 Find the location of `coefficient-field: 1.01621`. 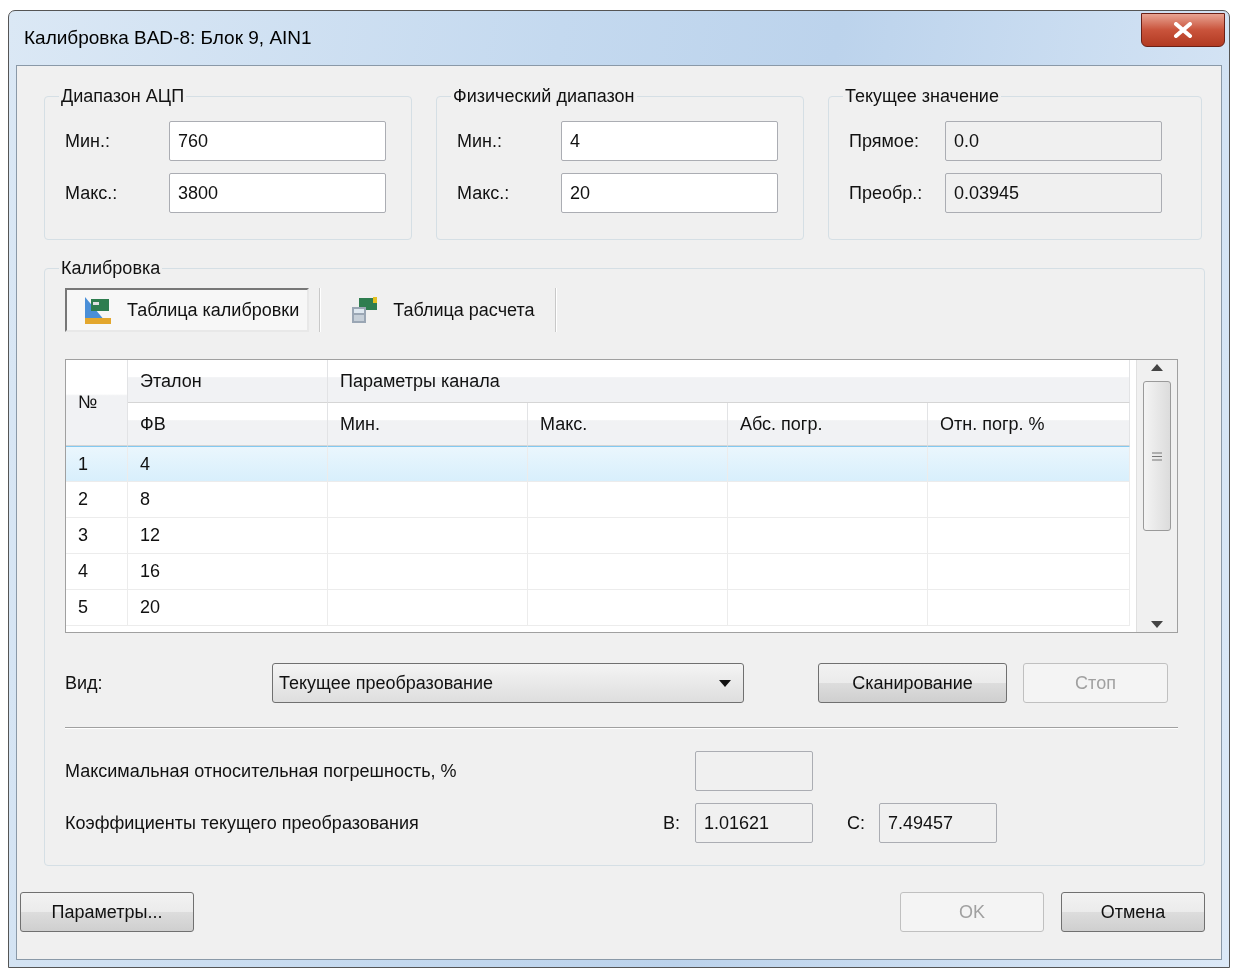

coefficient-field: 1.01621 is located at coordinates (754, 823).